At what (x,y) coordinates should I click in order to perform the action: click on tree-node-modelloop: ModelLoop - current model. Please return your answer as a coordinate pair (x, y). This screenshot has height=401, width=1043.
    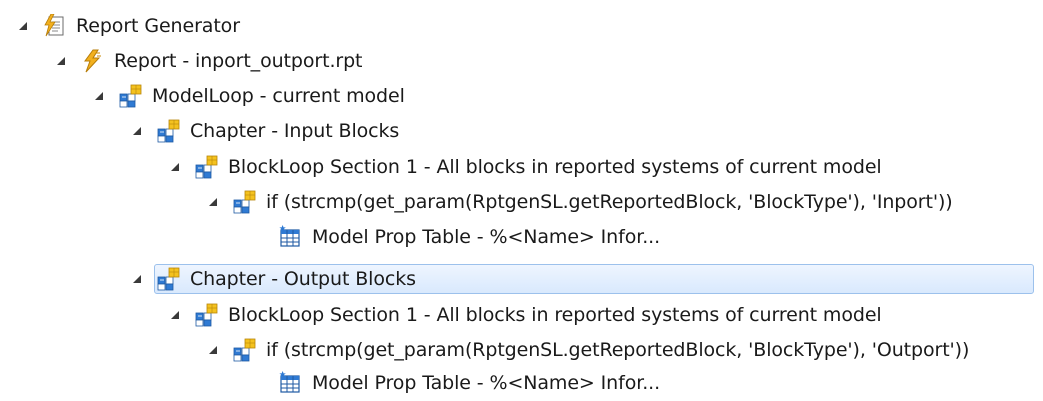
    Looking at the image, I should click on (247, 96).